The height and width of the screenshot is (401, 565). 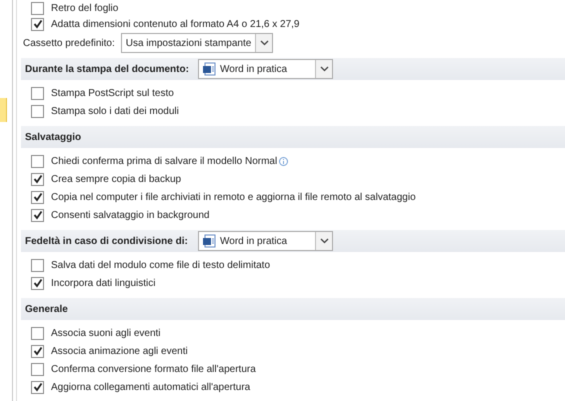 What do you see at coordinates (160, 265) in the screenshot?
I see `checkbox-label: Salva dati del modulo come file di testo delimitato` at bounding box center [160, 265].